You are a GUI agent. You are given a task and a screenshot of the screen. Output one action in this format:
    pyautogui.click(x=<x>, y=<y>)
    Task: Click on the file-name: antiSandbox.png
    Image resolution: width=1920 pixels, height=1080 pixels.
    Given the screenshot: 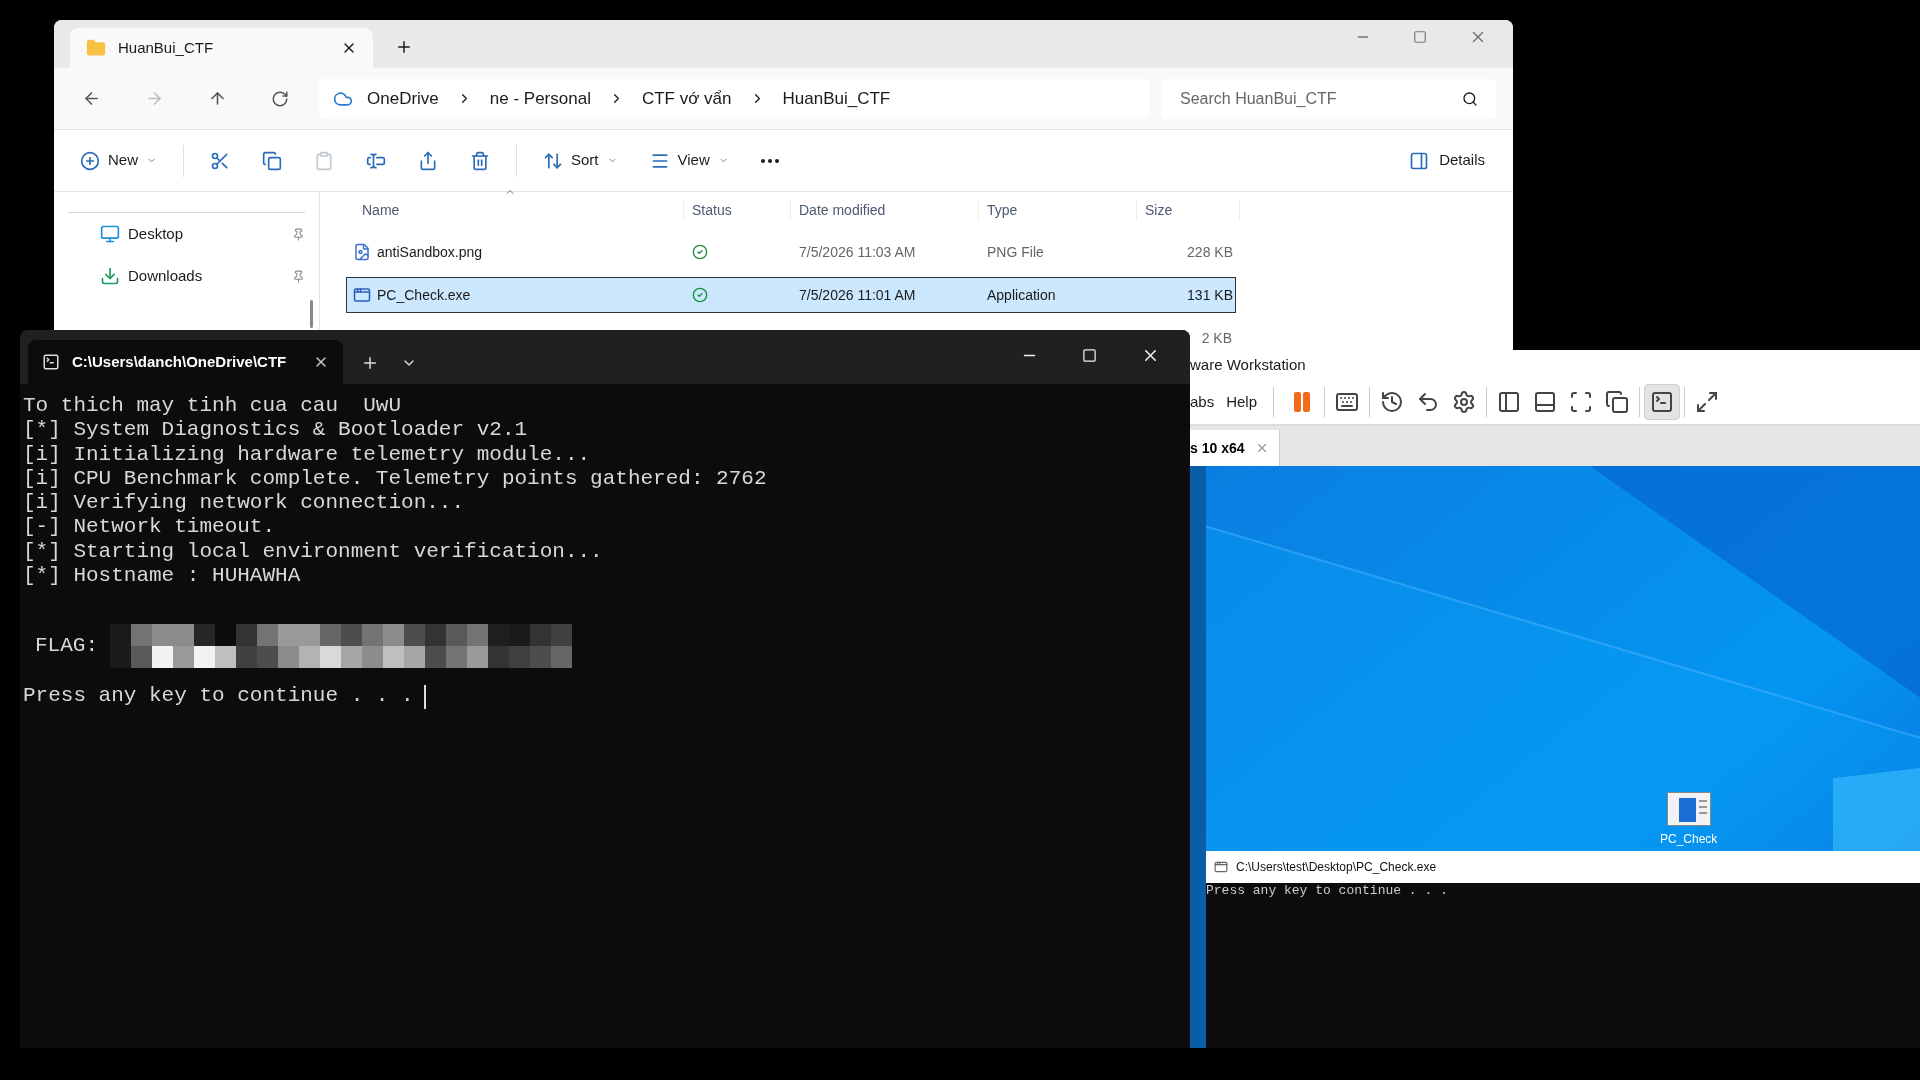 What is the action you would take?
    pyautogui.click(x=430, y=252)
    